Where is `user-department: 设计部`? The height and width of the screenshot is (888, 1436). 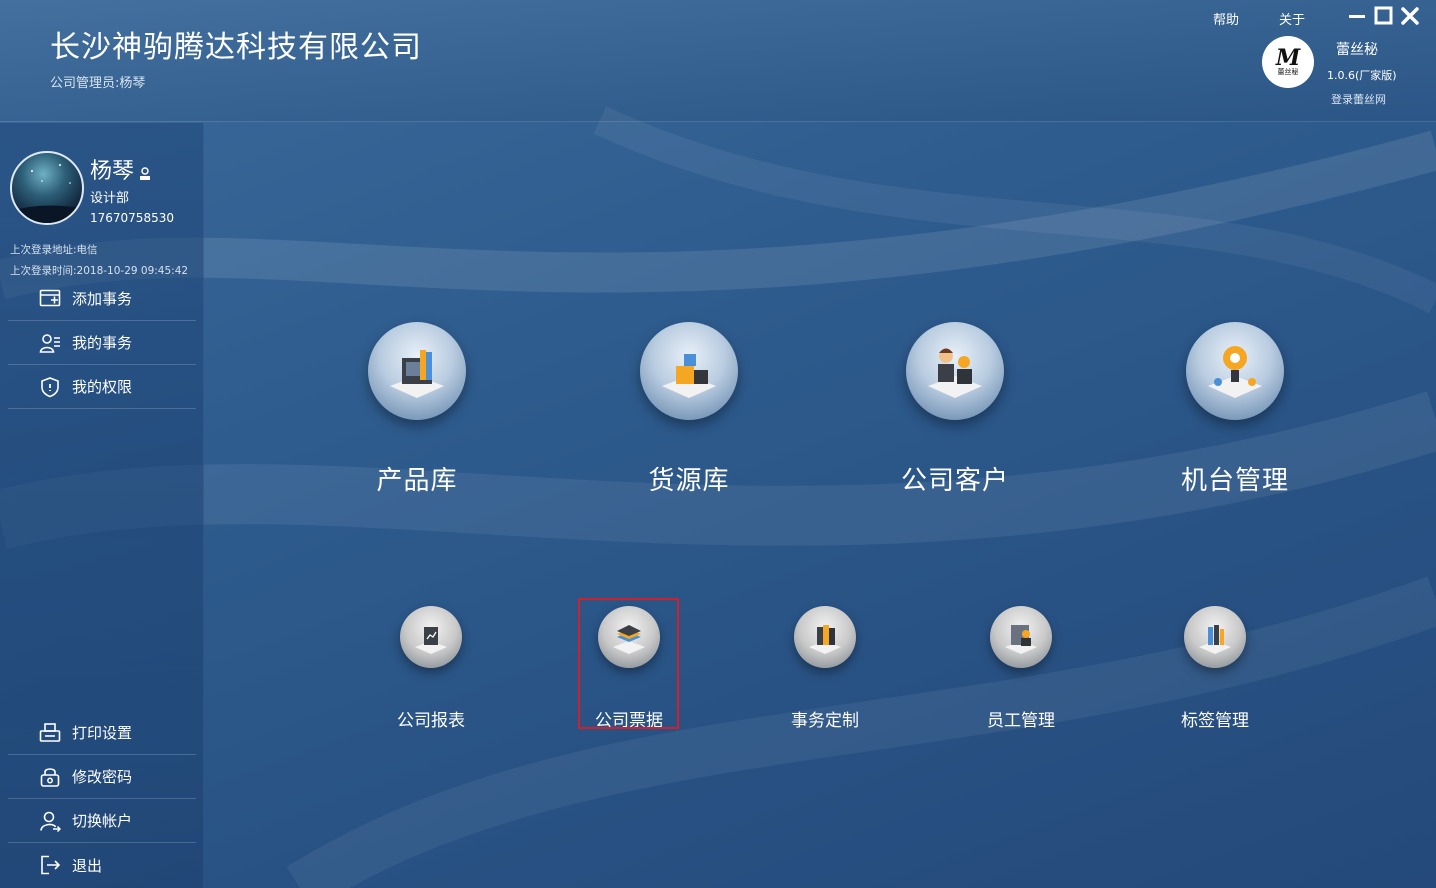
user-department: 设计部 is located at coordinates (110, 198).